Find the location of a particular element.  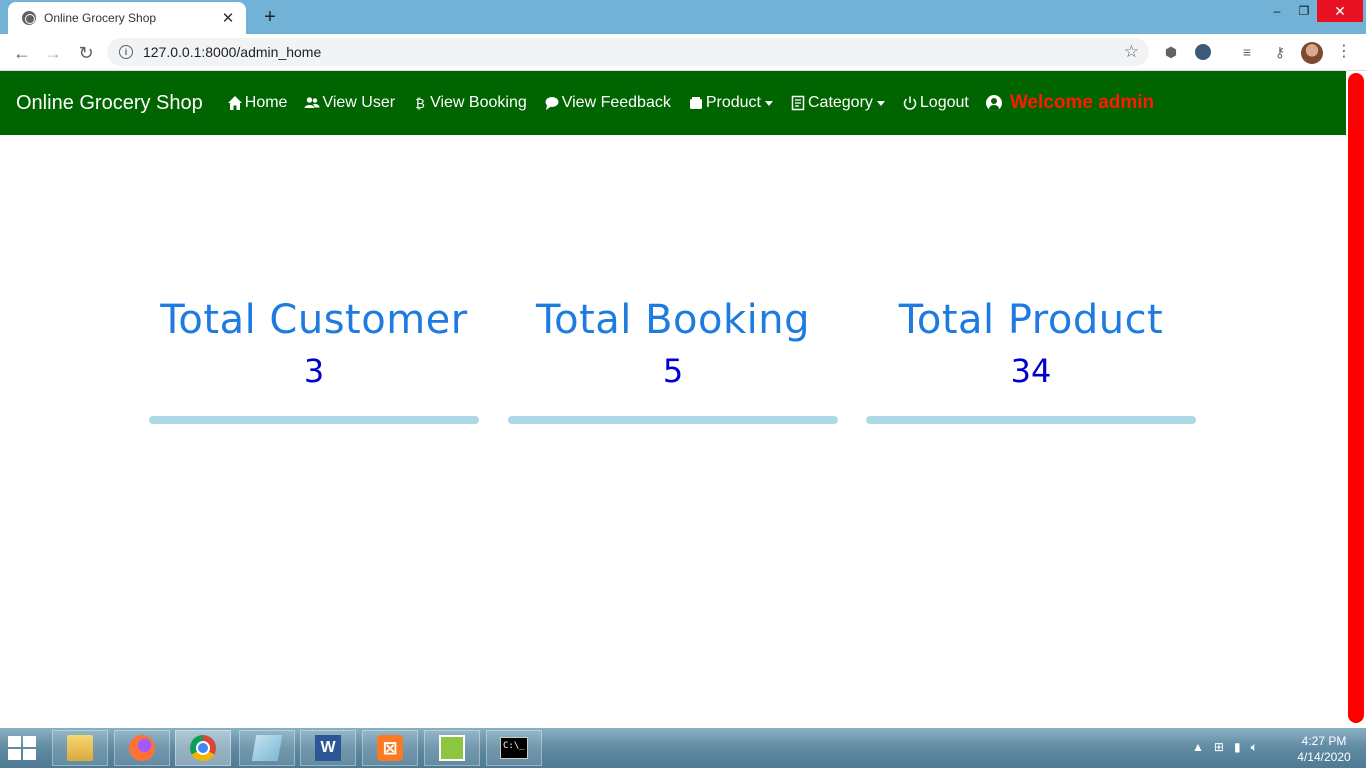

sticky-notes-icon is located at coordinates (267, 748).